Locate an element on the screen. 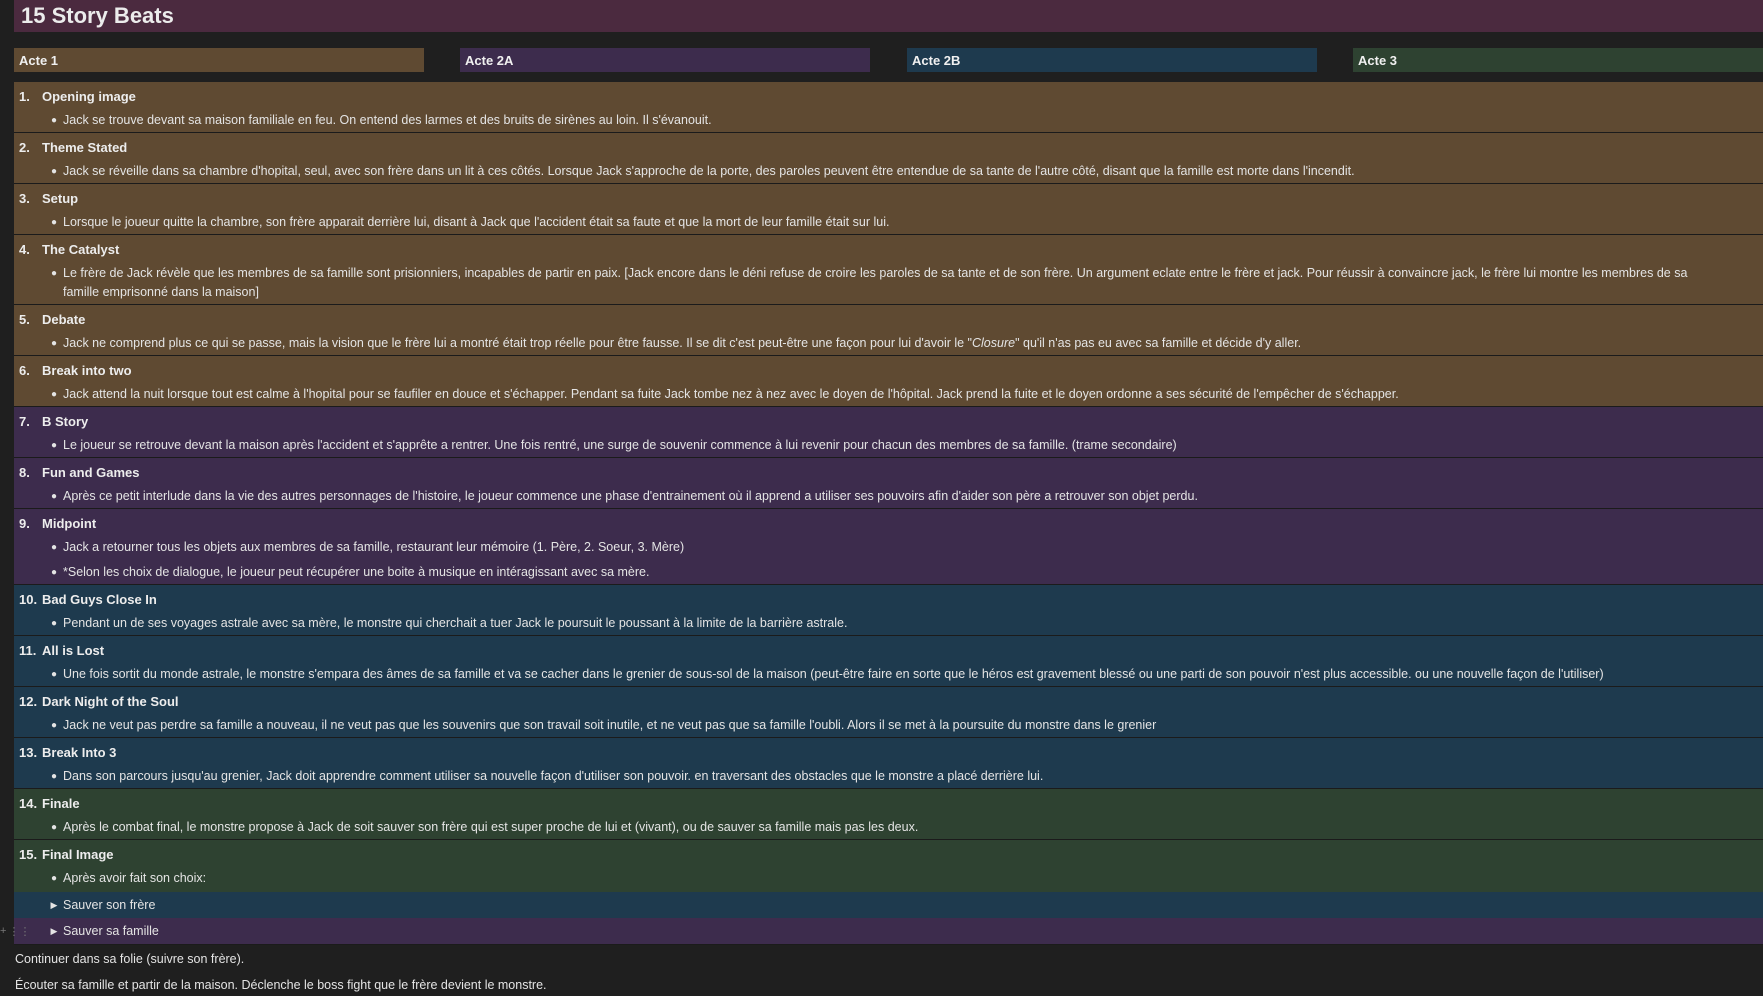  act-header-3: Acte 3 is located at coordinates (1558, 60).